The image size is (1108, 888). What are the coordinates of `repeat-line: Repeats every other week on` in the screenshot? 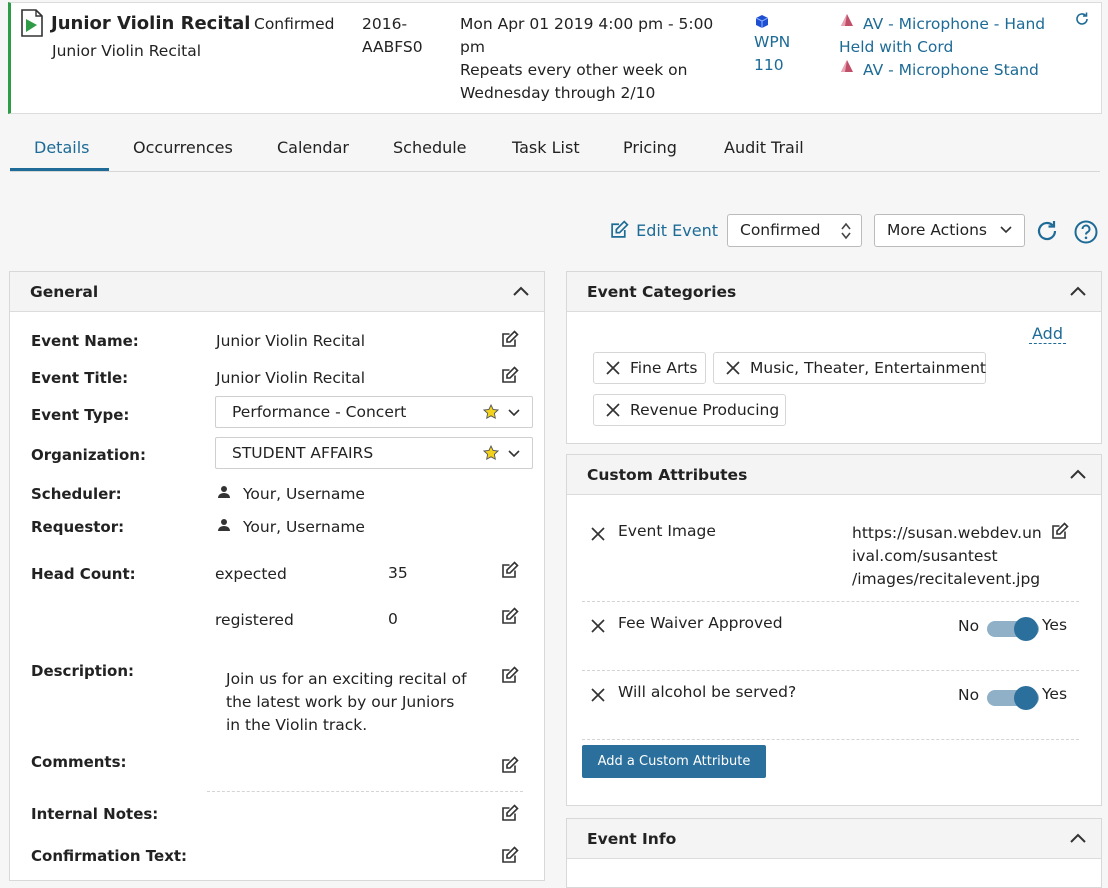 It's located at (574, 70).